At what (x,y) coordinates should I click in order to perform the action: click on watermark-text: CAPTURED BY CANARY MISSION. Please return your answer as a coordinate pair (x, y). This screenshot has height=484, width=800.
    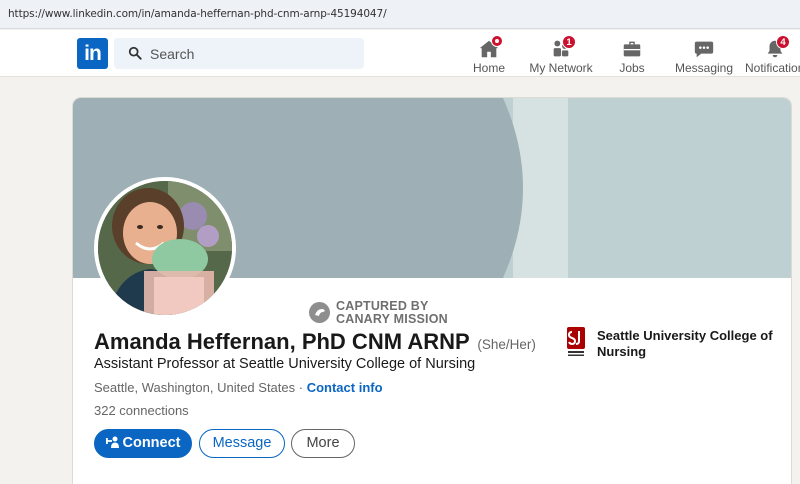
    Looking at the image, I should click on (392, 313).